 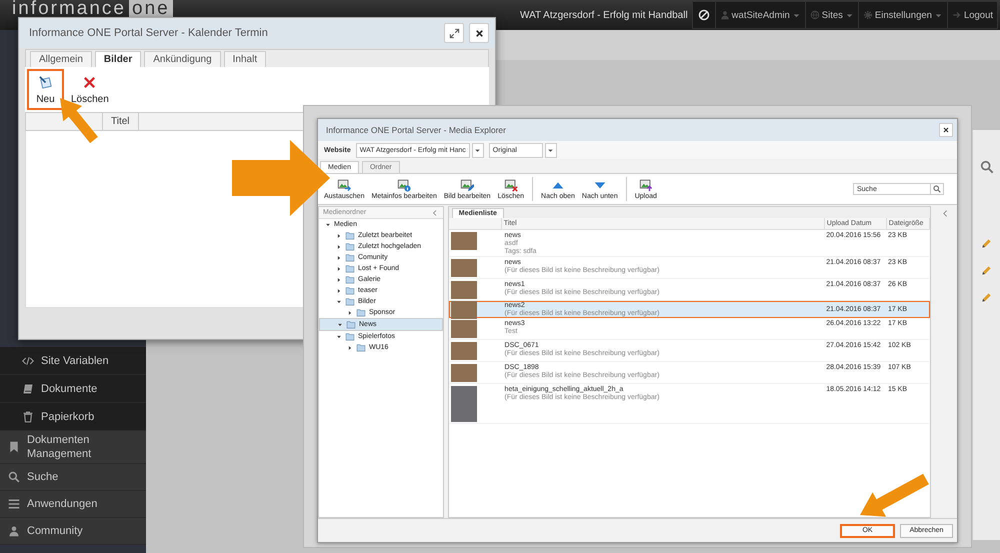 I want to click on bookmark-icon, so click(x=14, y=447).